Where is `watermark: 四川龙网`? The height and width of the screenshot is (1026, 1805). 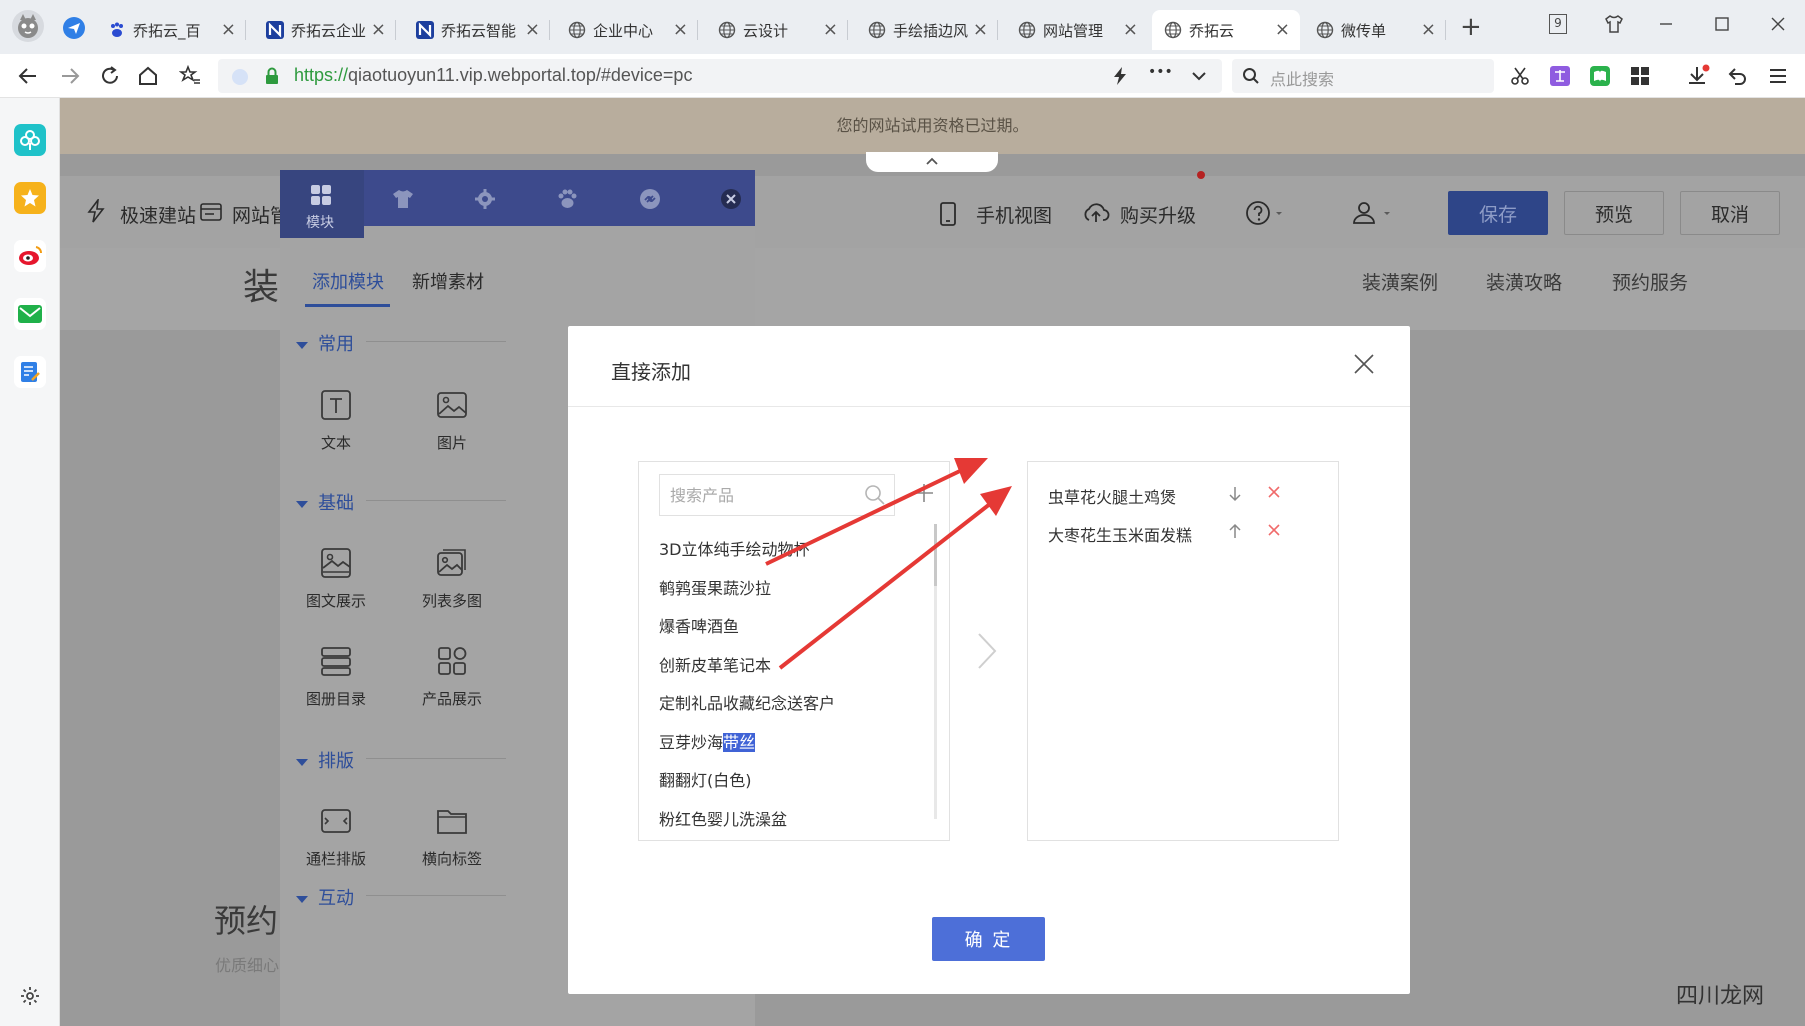
watermark: 四川龙网 is located at coordinates (1720, 996).